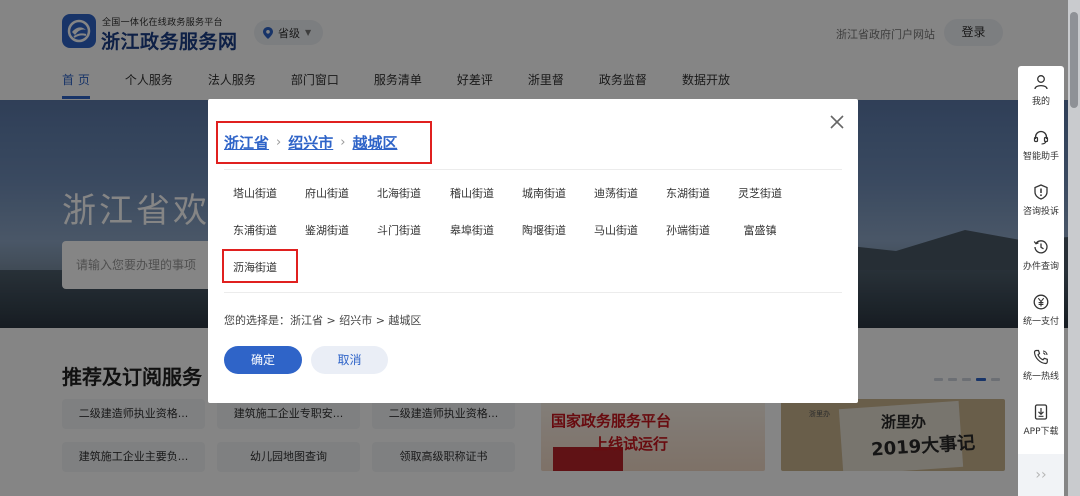  I want to click on toolbar-label: 我的, so click(1040, 102).